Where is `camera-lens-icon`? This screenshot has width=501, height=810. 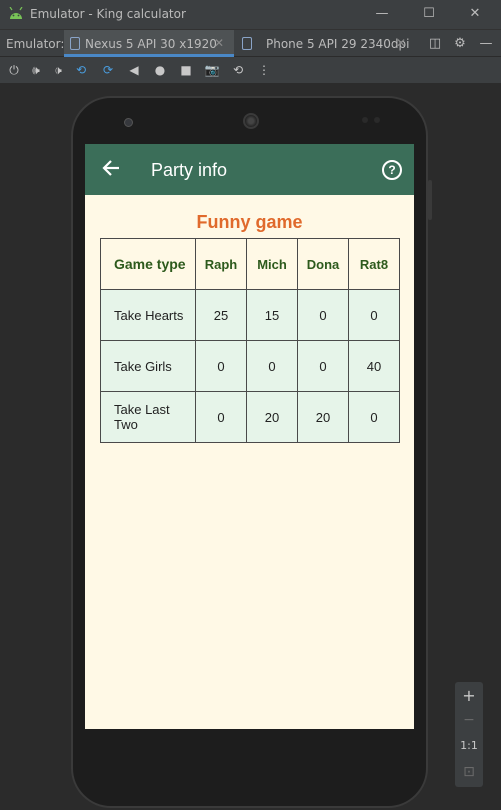
camera-lens-icon is located at coordinates (128, 122).